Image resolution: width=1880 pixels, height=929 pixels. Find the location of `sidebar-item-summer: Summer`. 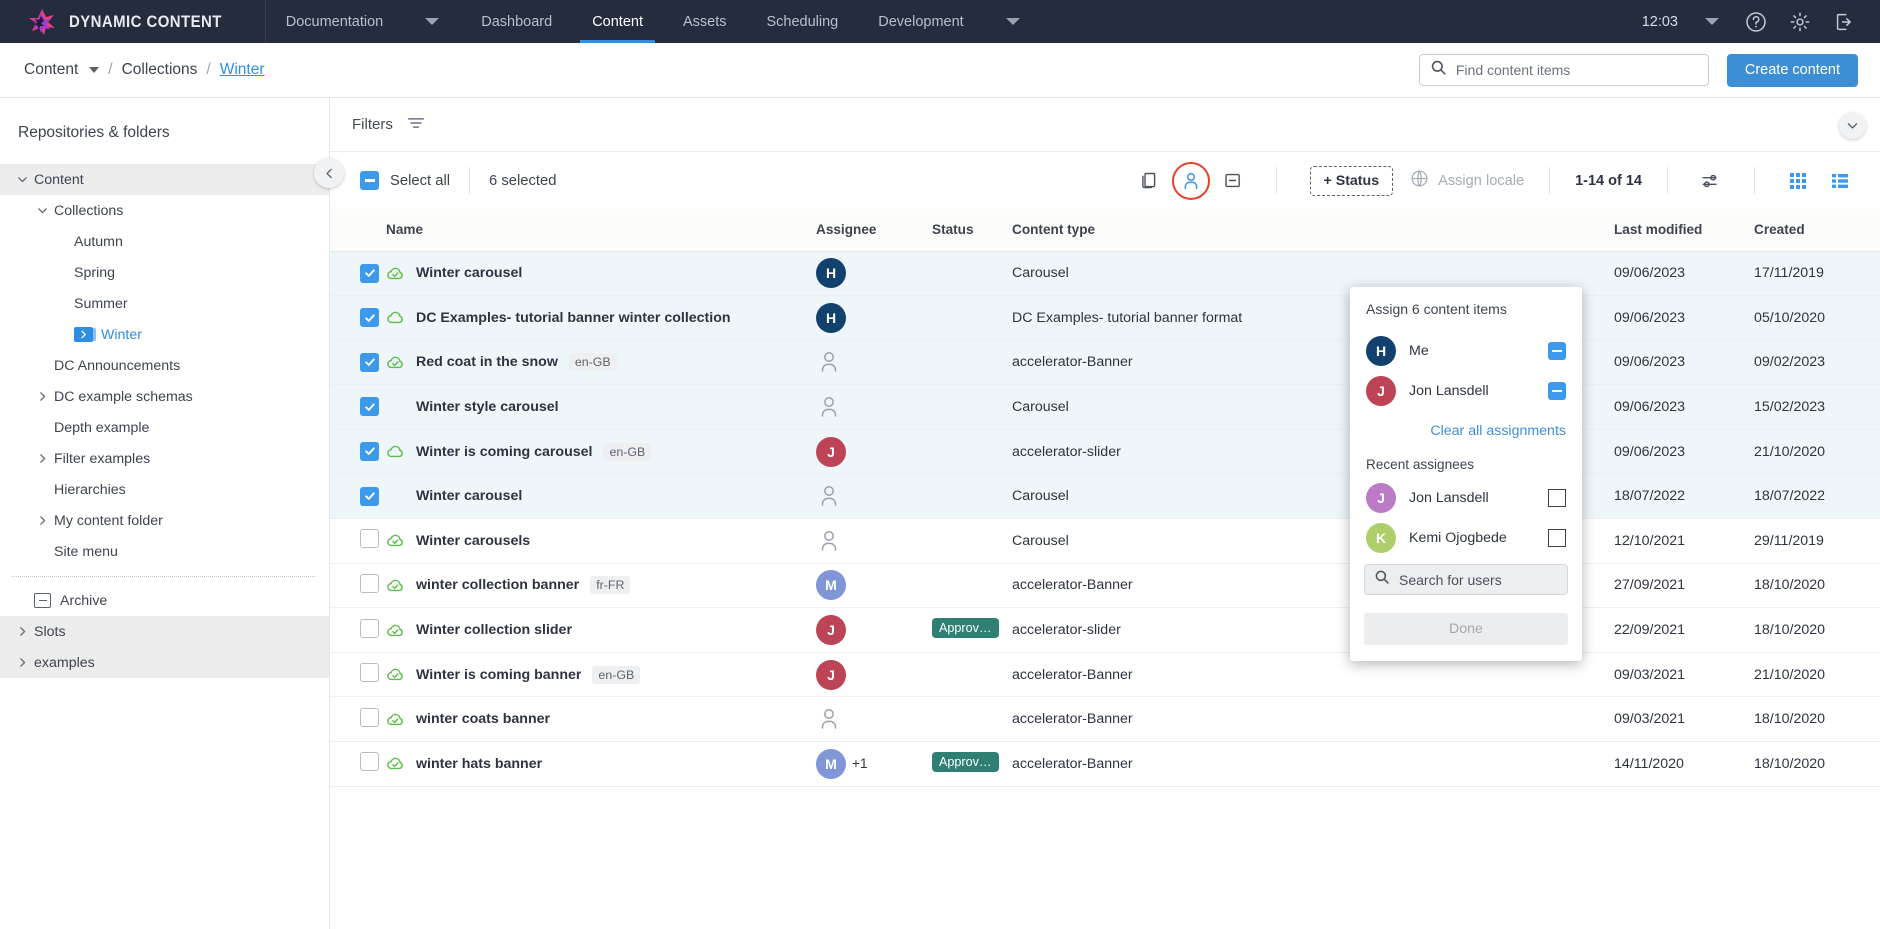

sidebar-item-summer: Summer is located at coordinates (164, 303).